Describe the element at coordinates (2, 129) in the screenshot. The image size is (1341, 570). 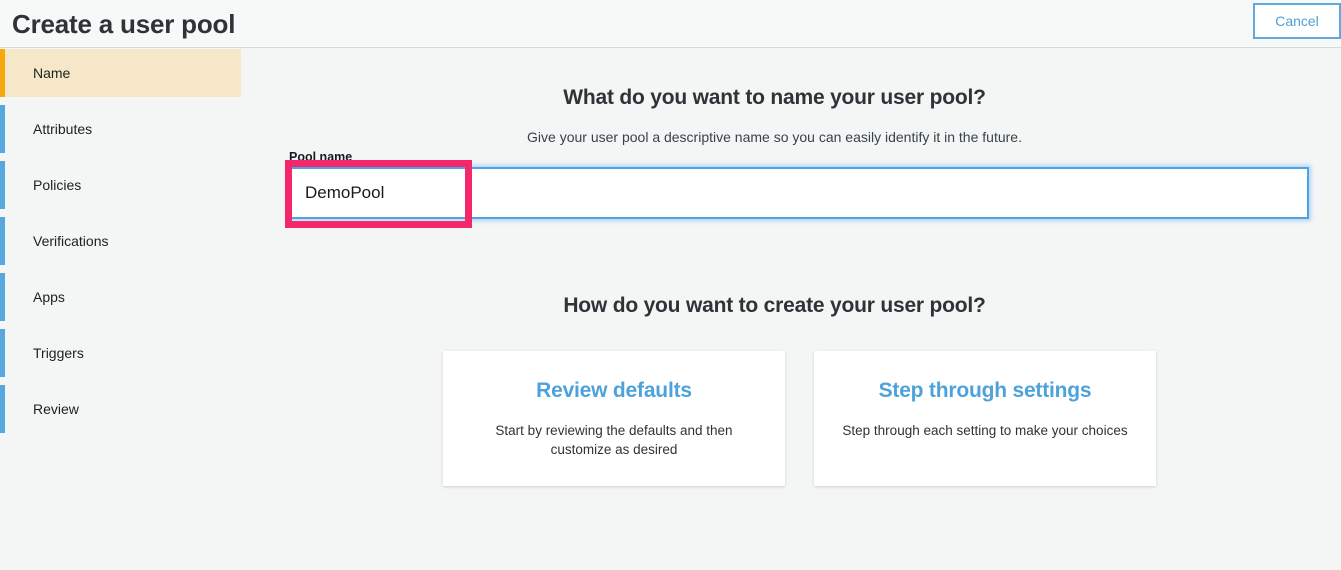
I see `step-indicator-bar-attributes` at that location.